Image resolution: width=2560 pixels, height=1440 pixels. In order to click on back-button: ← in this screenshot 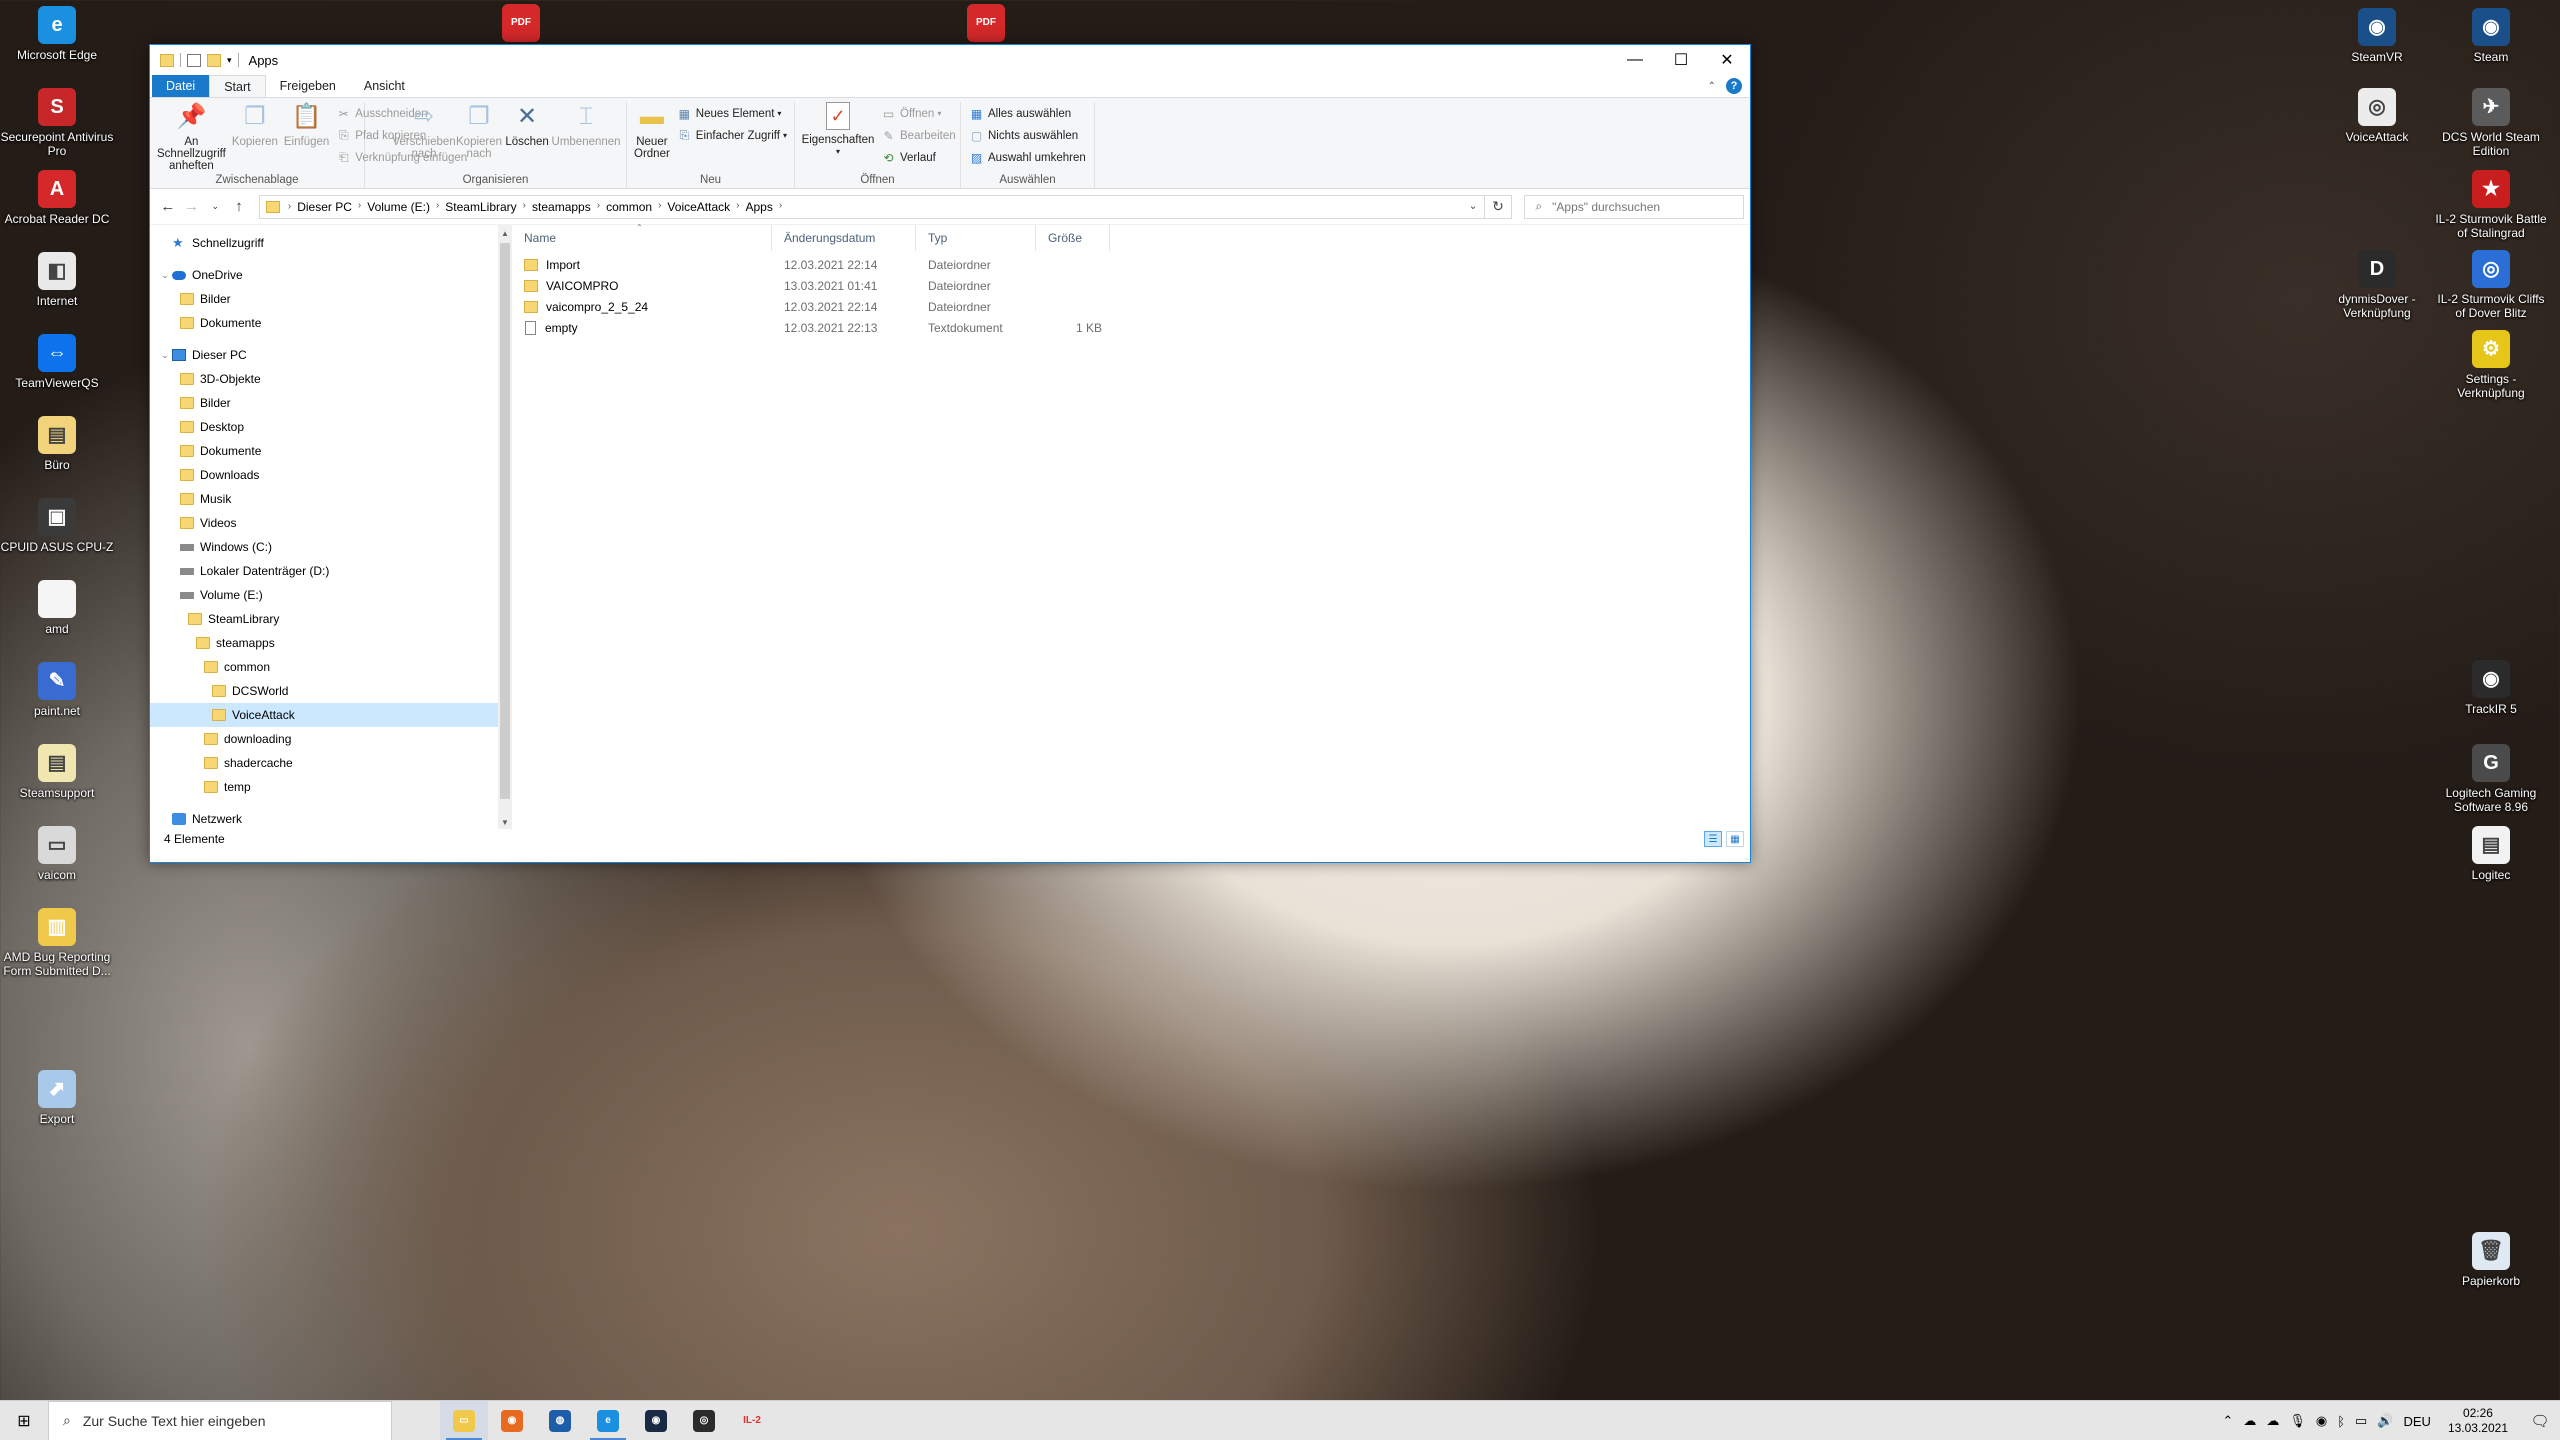, I will do `click(168, 206)`.